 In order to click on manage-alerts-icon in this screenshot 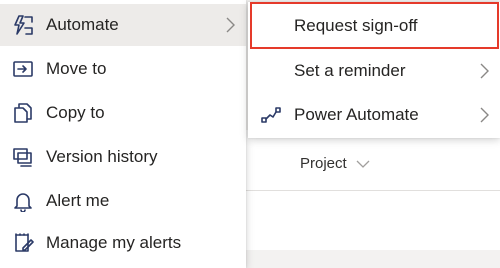, I will do `click(23, 243)`.